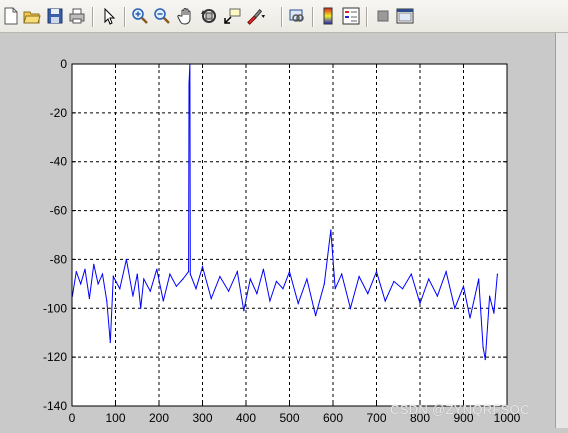 The width and height of the screenshot is (568, 433). What do you see at coordinates (109, 16) in the screenshot?
I see `edit-plot-arrow-icon` at bounding box center [109, 16].